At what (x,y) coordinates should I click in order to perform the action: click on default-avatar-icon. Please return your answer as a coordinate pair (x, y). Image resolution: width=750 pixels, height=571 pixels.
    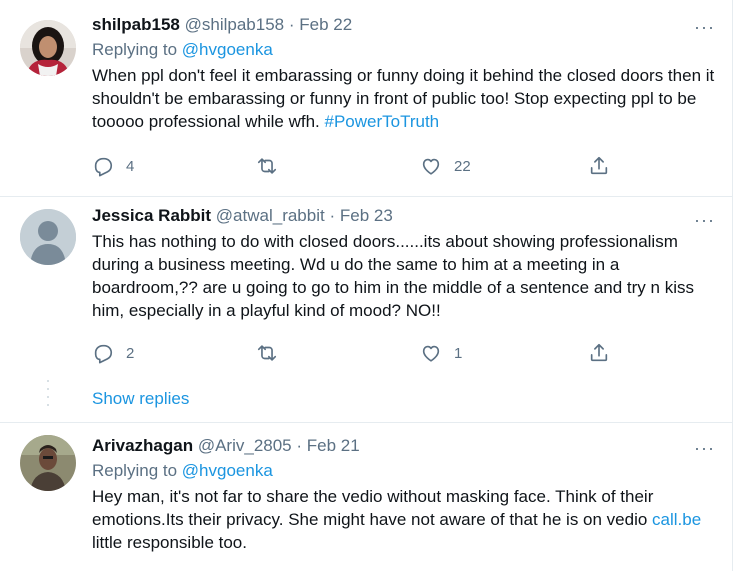
    Looking at the image, I should click on (48, 237).